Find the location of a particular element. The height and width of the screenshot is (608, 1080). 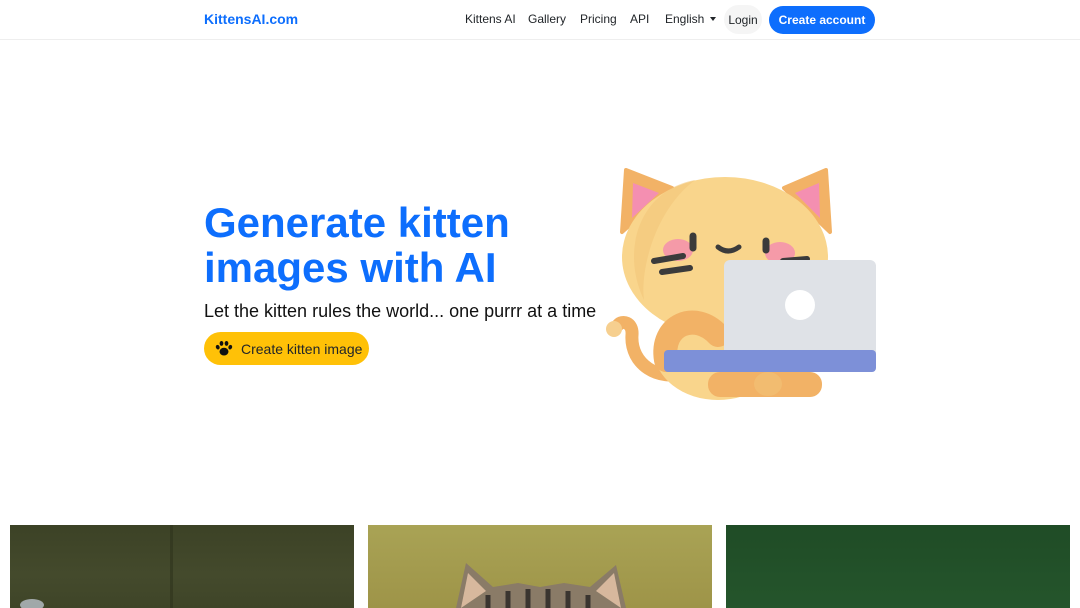

language-dropdown: English is located at coordinates (691, 19).